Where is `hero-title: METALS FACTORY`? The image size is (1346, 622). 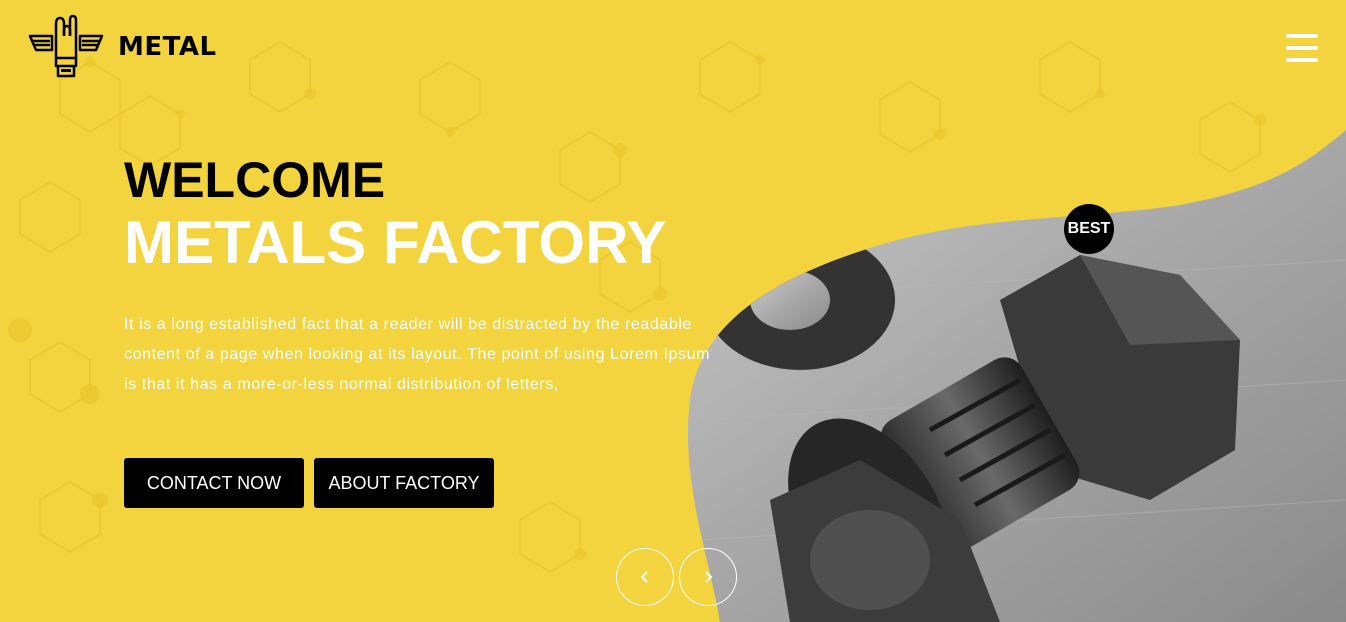
hero-title: METALS FACTORY is located at coordinates (395, 242).